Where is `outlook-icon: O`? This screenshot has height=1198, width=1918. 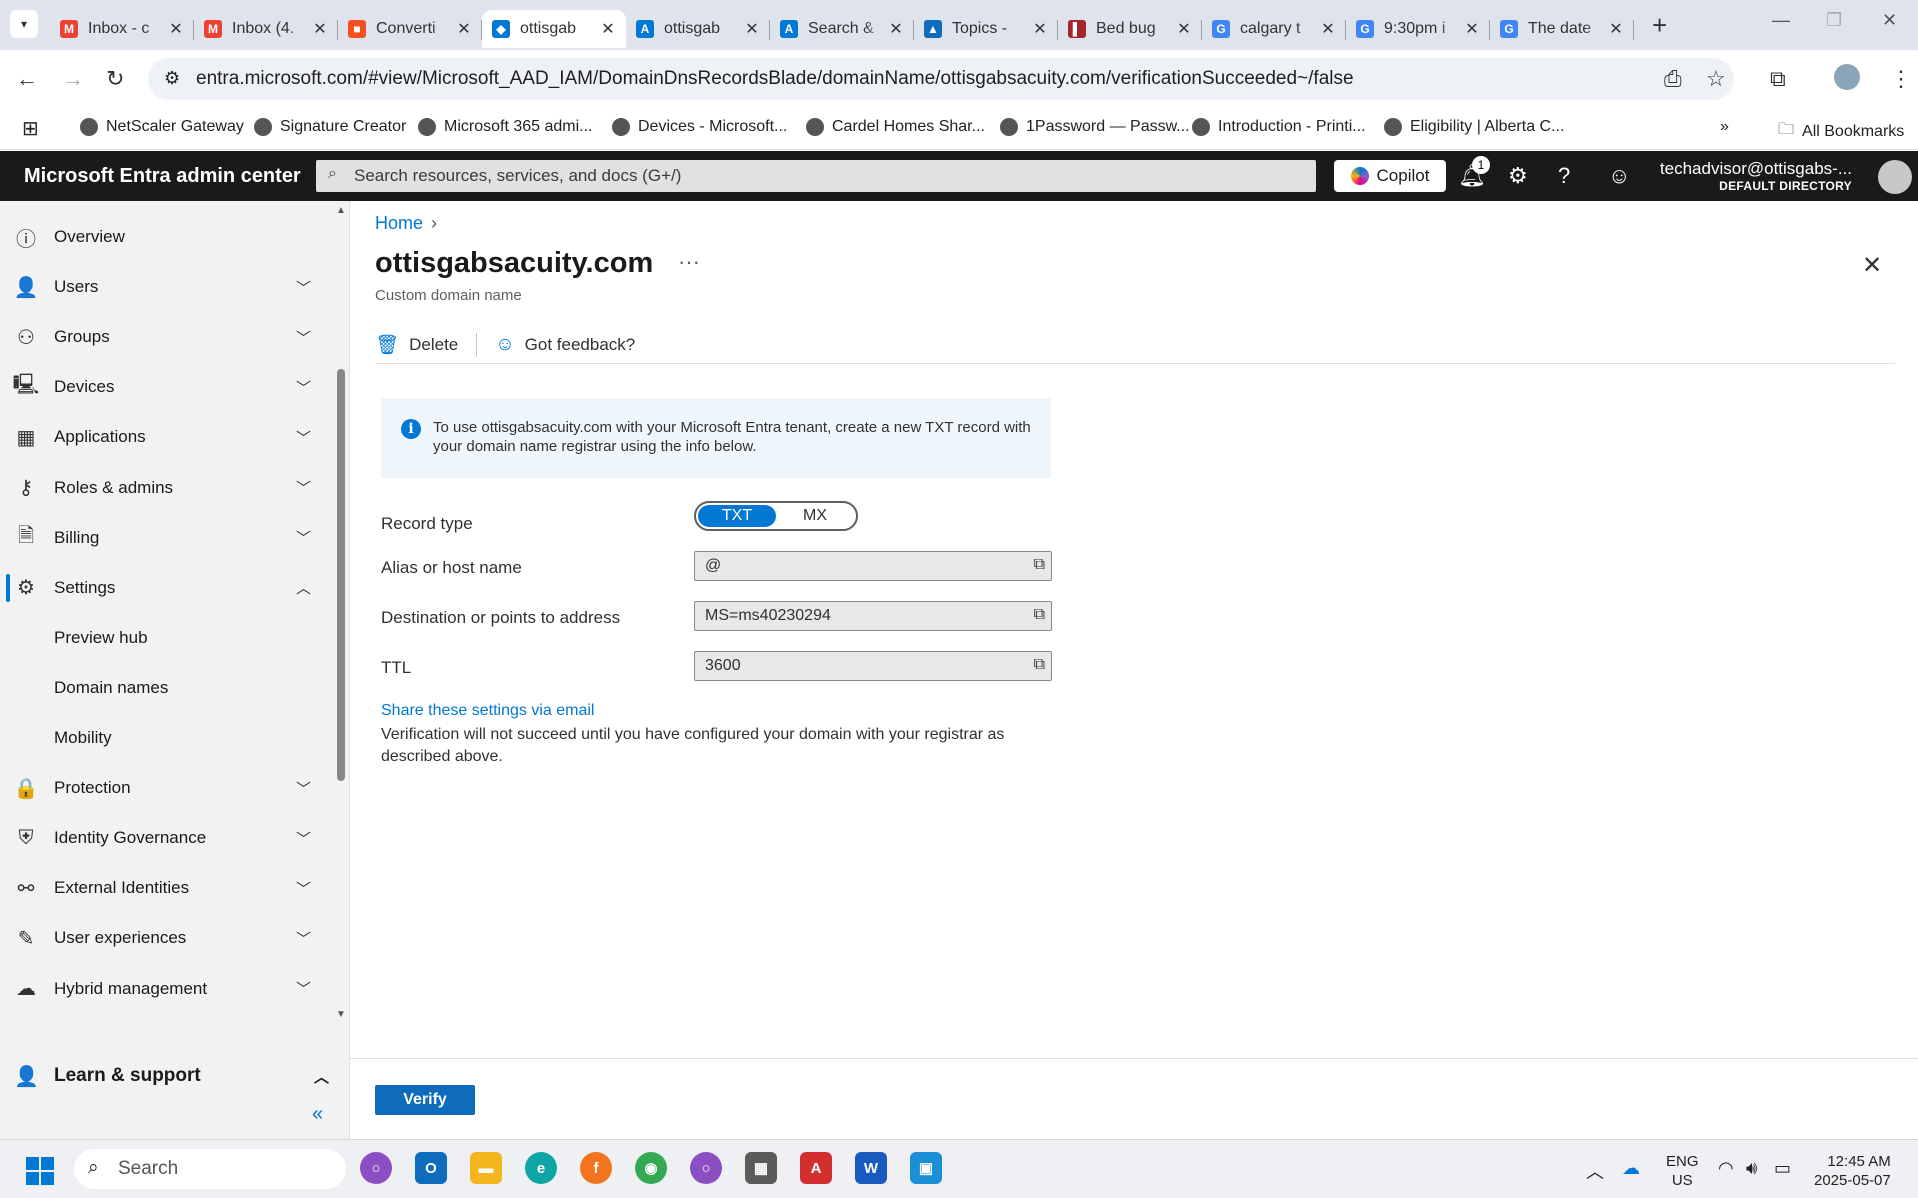
outlook-icon: O is located at coordinates (431, 1168).